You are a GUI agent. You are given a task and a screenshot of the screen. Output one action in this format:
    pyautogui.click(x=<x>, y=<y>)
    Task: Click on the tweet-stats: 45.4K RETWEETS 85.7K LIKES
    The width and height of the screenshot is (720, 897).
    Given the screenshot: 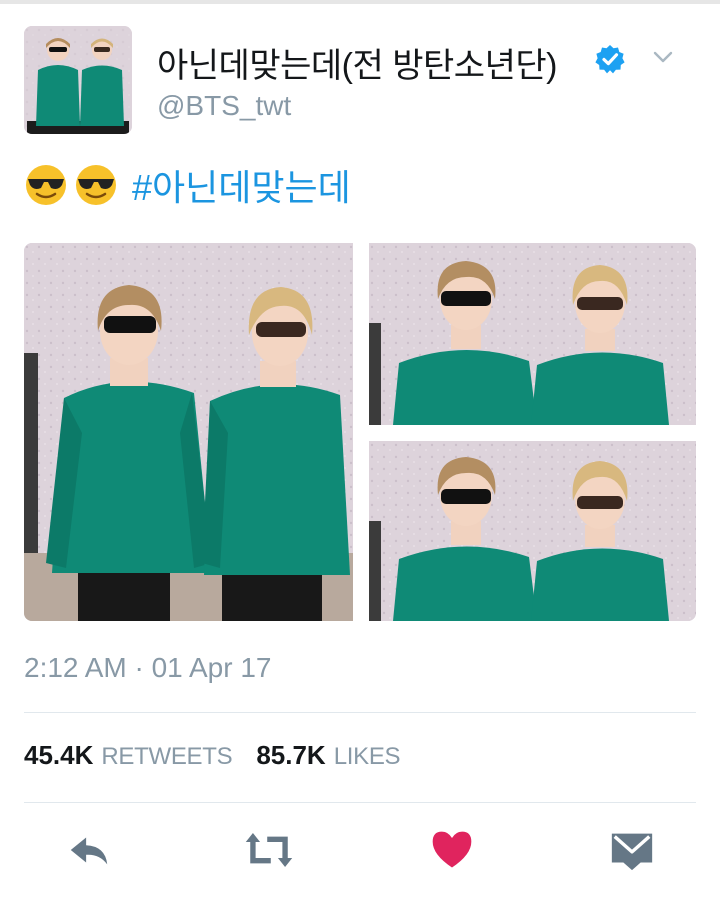 What is the action you would take?
    pyautogui.click(x=212, y=758)
    